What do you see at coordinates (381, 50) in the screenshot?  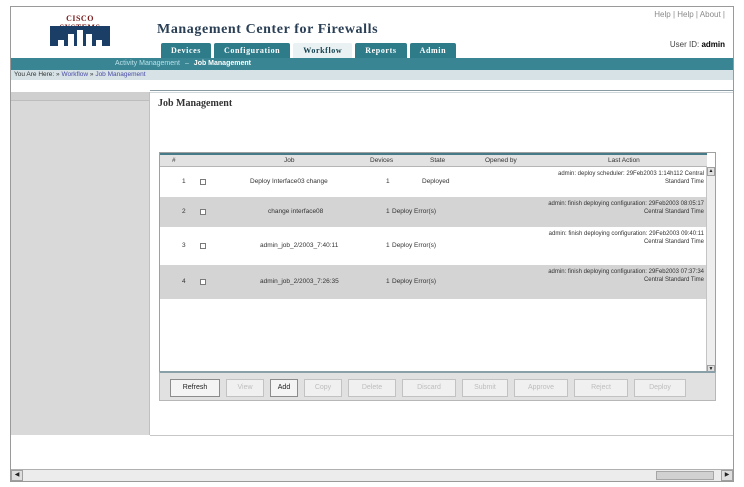 I see `tab-reports: Reports` at bounding box center [381, 50].